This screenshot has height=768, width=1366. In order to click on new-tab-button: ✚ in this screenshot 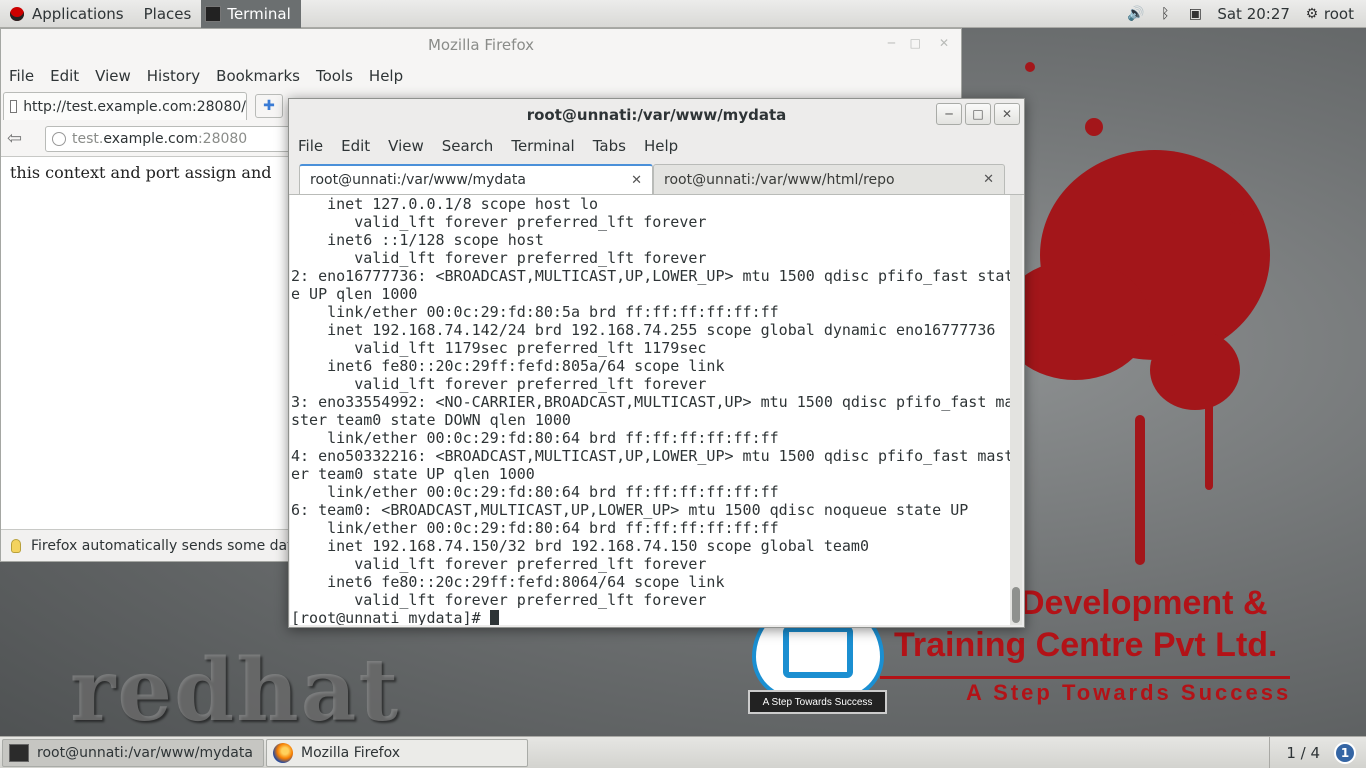, I will do `click(269, 106)`.